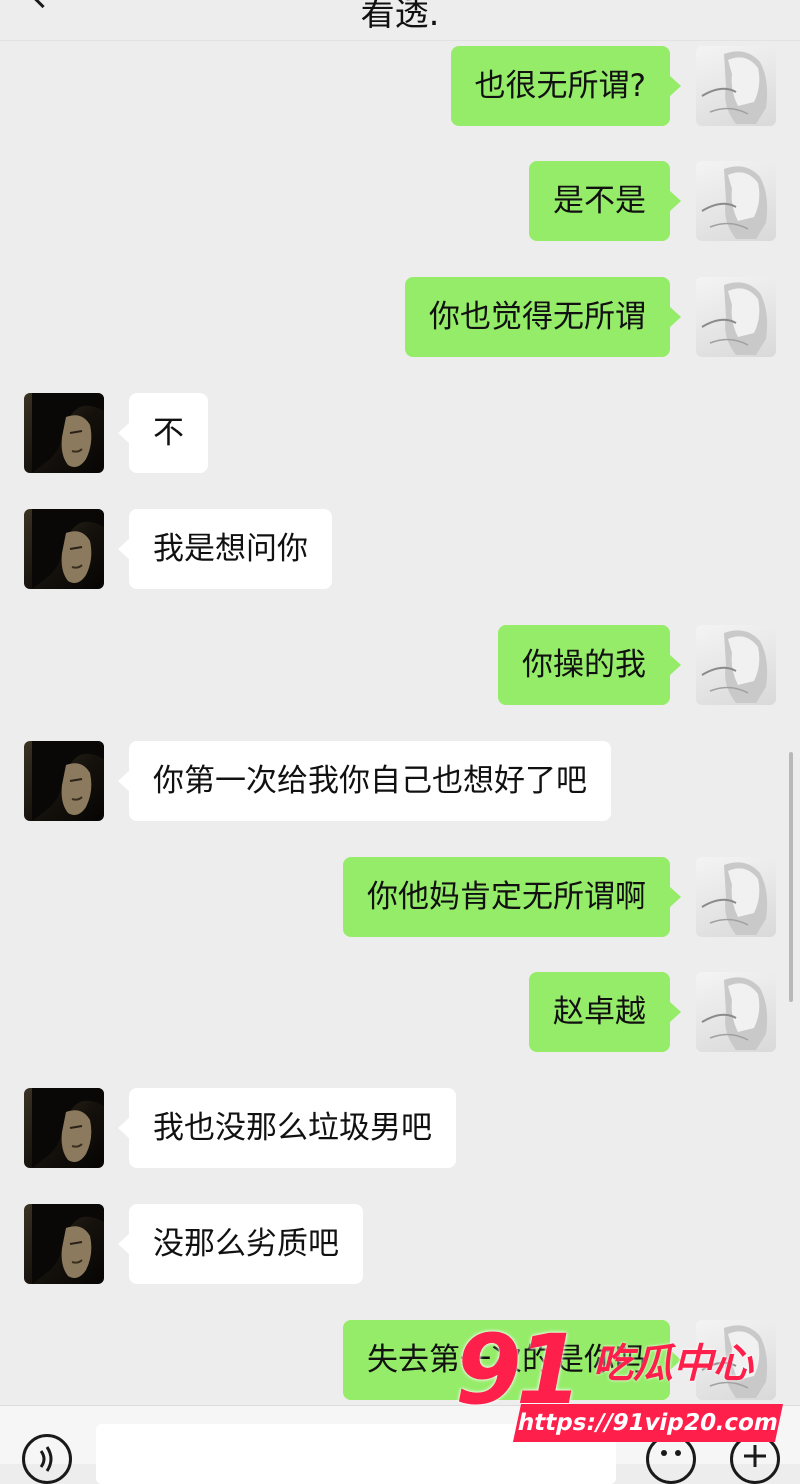 Image resolution: width=800 pixels, height=1484 pixels. What do you see at coordinates (225, 549) in the screenshot?
I see `received-message-bubble: 我是想问你` at bounding box center [225, 549].